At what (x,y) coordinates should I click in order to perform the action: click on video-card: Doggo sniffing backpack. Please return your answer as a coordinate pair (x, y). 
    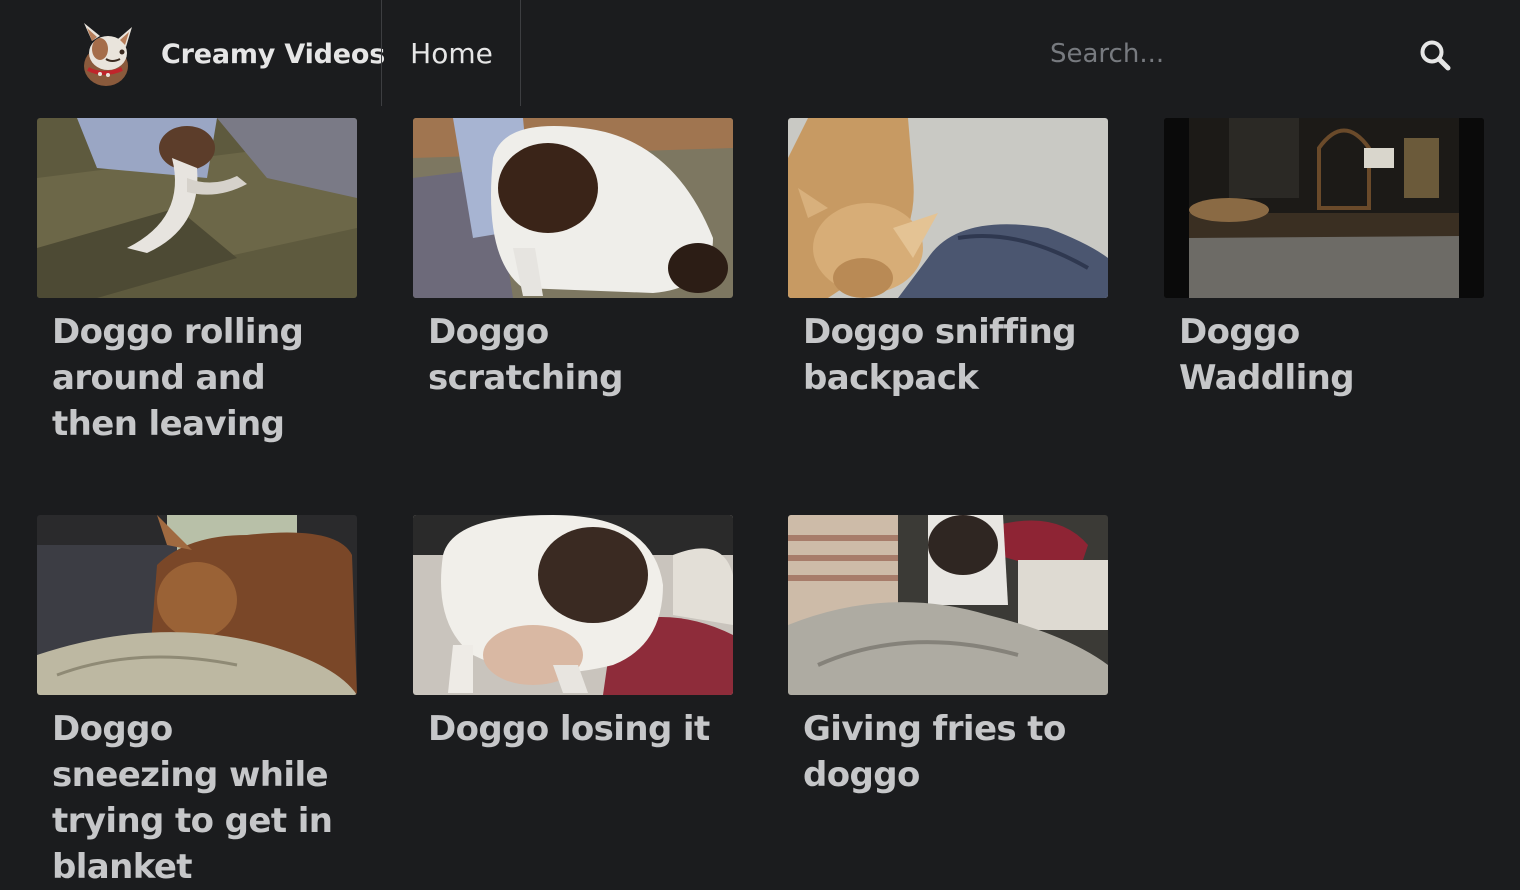
    Looking at the image, I should click on (948, 259).